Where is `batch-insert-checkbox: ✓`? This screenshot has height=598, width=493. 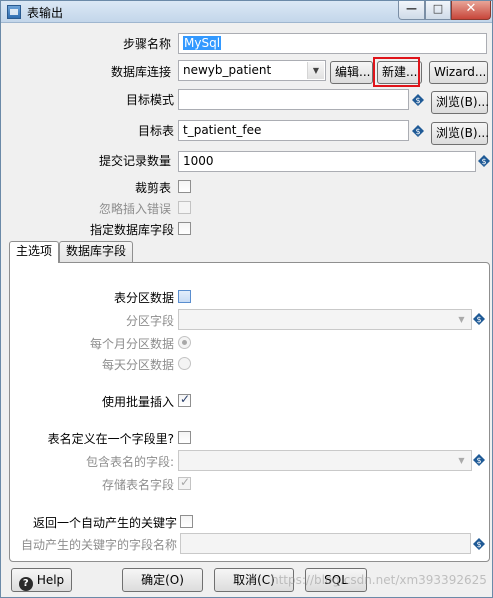
batch-insert-checkbox: ✓ is located at coordinates (184, 399).